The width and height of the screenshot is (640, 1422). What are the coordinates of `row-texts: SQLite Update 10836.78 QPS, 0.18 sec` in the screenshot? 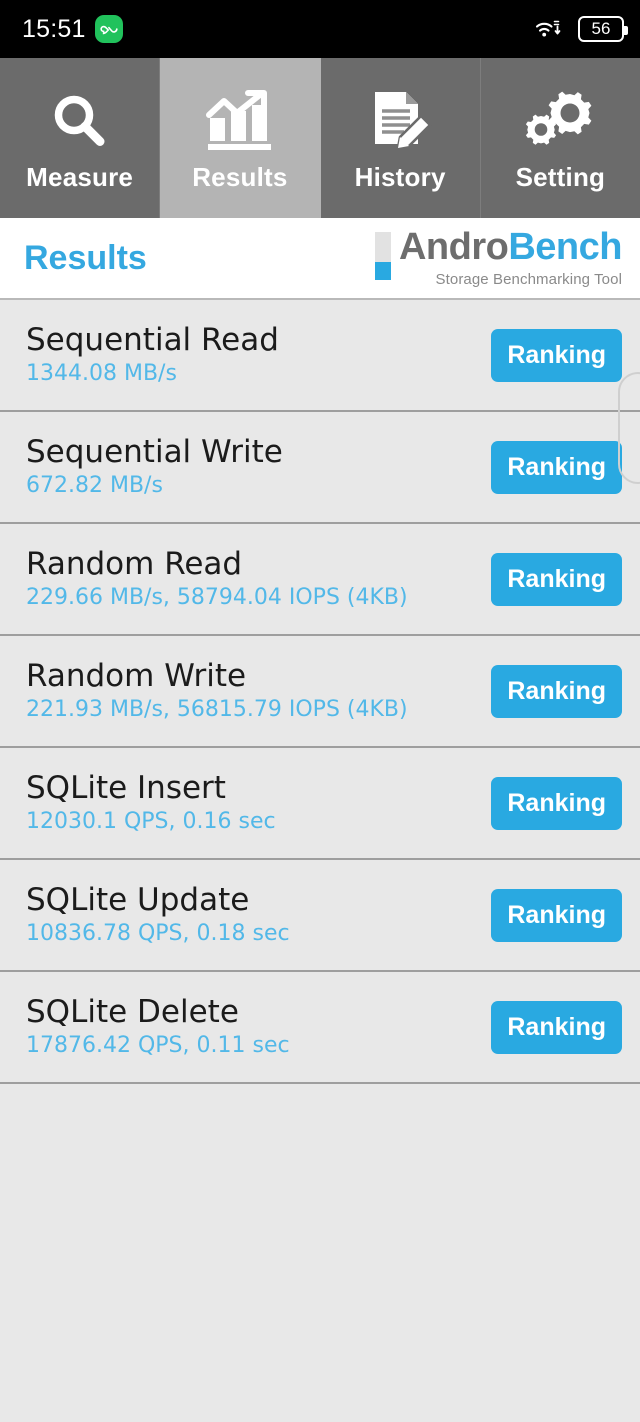 It's located at (158, 914).